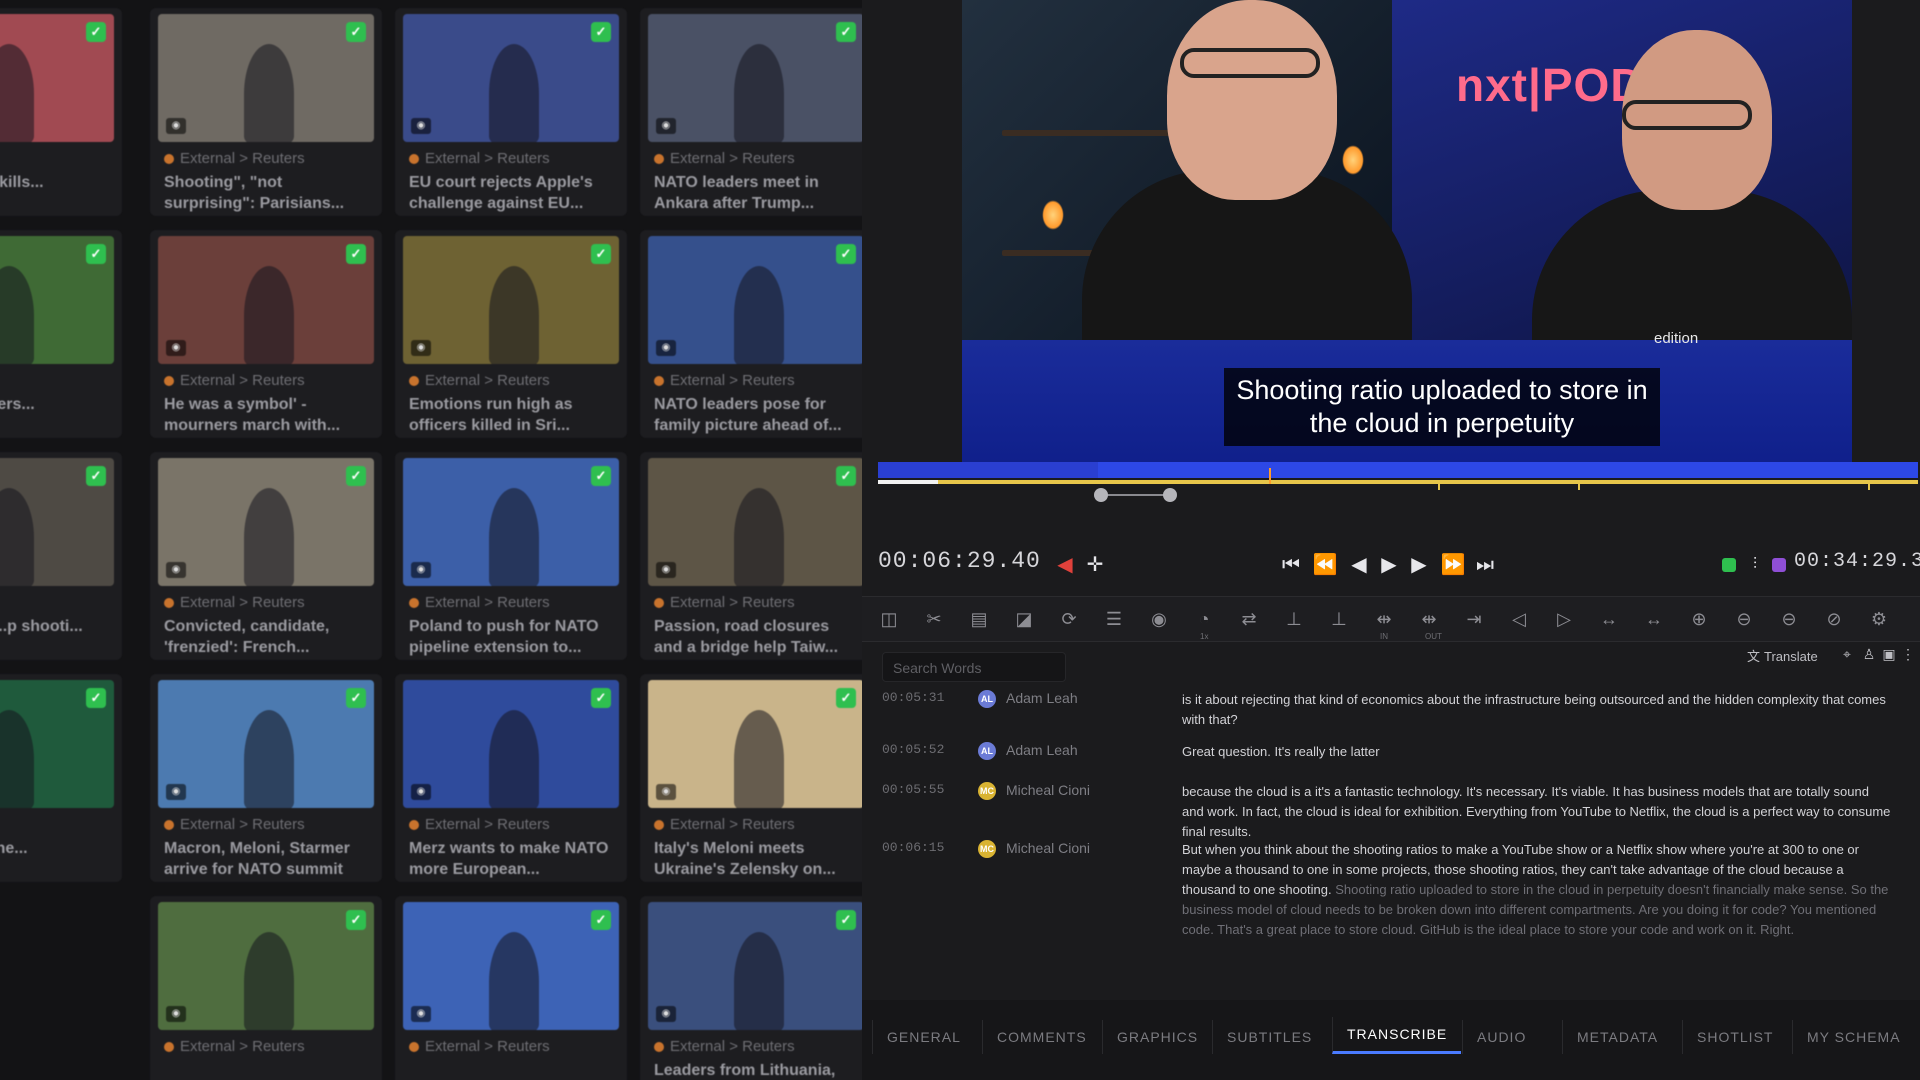 Image resolution: width=1920 pixels, height=1080 pixels. I want to click on tab-shotlist: SHOTLIST, so click(1734, 1037).